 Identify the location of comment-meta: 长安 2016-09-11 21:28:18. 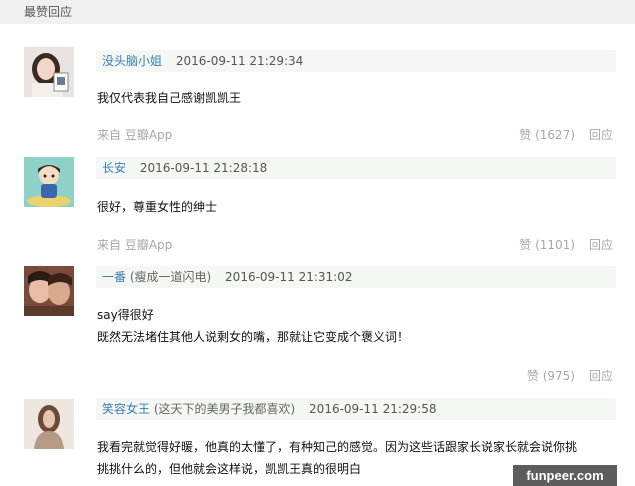
(356, 168).